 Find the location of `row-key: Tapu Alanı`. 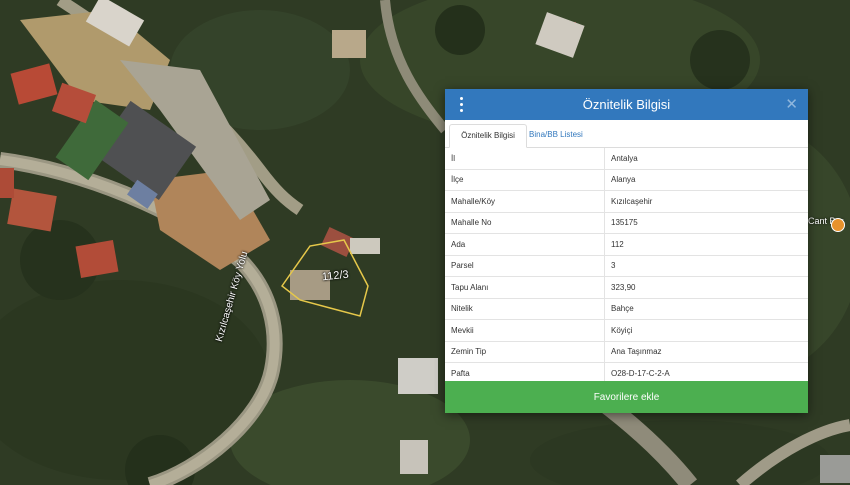

row-key: Tapu Alanı is located at coordinates (525, 287).